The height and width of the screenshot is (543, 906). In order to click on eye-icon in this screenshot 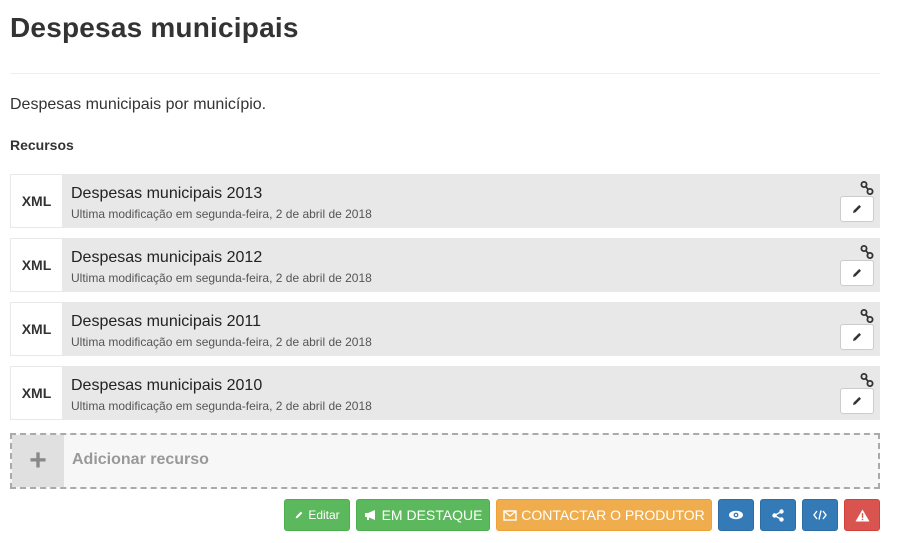, I will do `click(736, 515)`.